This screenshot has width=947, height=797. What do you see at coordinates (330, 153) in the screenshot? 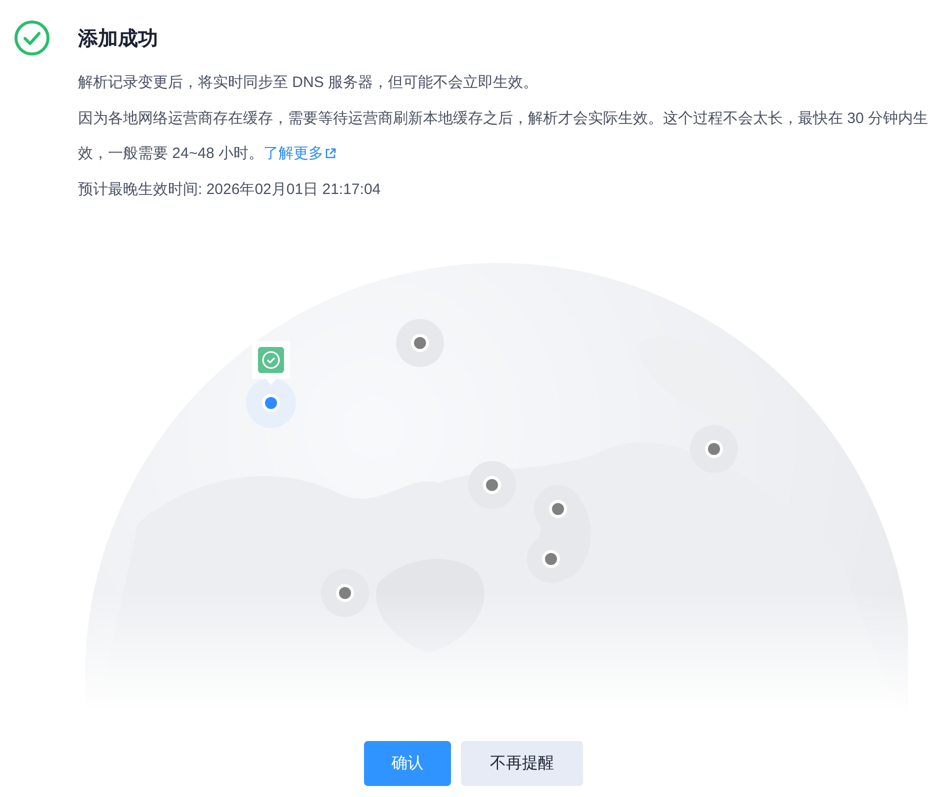
I see `external-link-icon` at bounding box center [330, 153].